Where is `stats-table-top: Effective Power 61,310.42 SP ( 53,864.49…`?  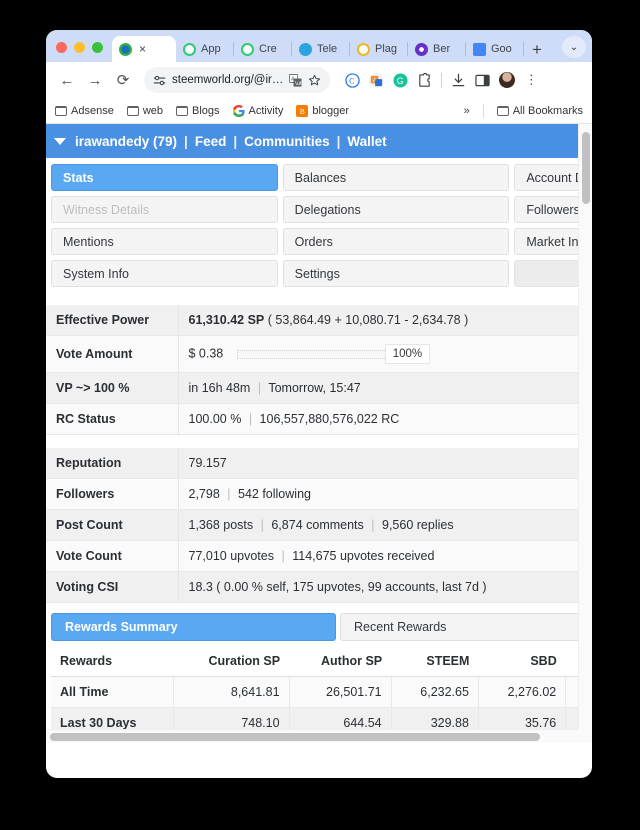
stats-table-top: Effective Power 61,310.42 SP ( 53,864.49… is located at coordinates (312, 370).